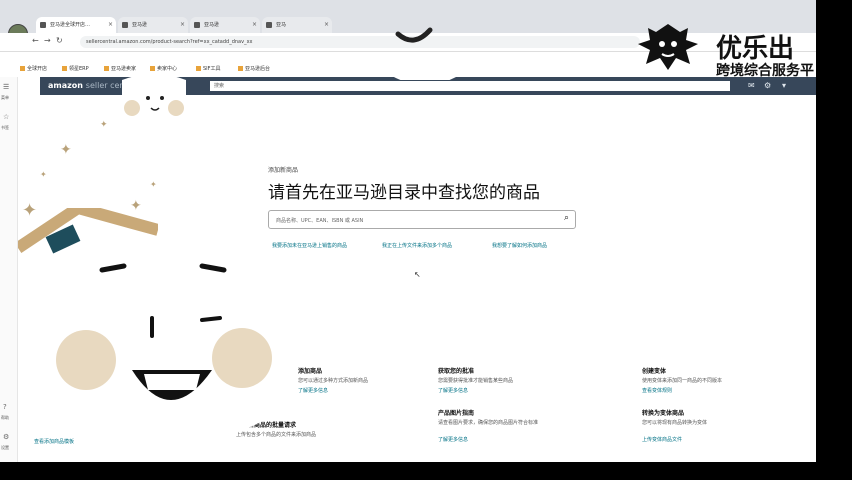  Describe the element at coordinates (5, 127) in the screenshot. I see `rail-label: 书签` at that location.